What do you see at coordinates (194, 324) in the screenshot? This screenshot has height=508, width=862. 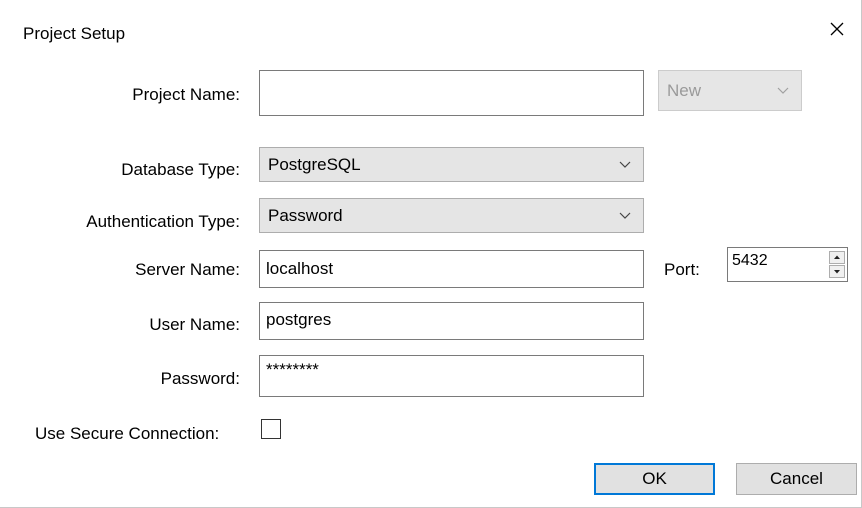 I see `user-name-label: User Name:` at bounding box center [194, 324].